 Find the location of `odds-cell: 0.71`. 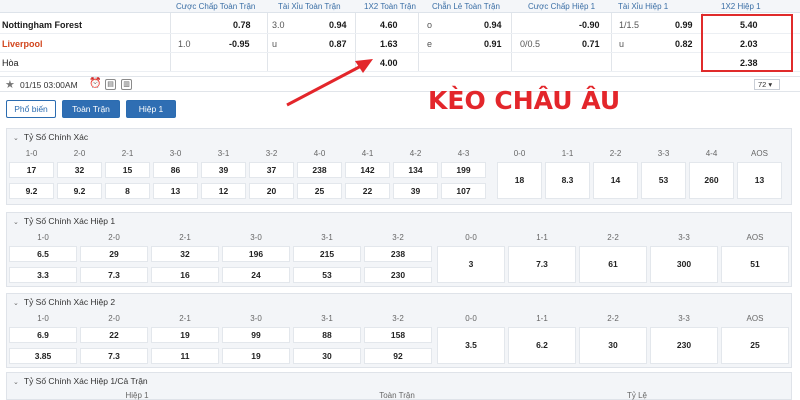

odds-cell: 0.71 is located at coordinates (591, 44).